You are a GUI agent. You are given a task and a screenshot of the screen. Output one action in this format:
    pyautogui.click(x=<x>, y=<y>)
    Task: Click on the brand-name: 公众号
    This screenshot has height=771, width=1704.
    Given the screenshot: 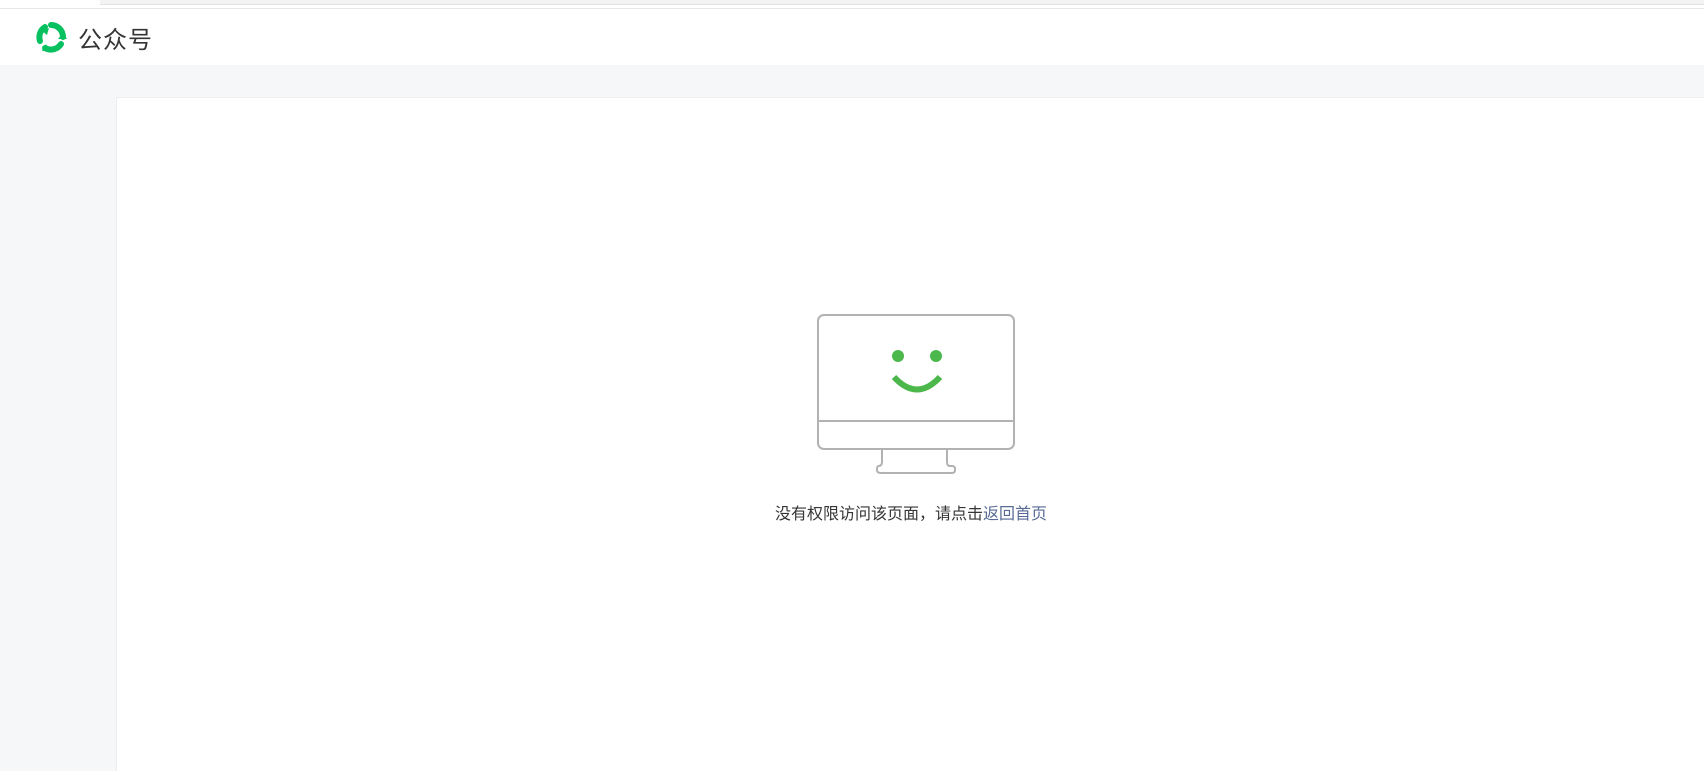 What is the action you would take?
    pyautogui.click(x=115, y=39)
    